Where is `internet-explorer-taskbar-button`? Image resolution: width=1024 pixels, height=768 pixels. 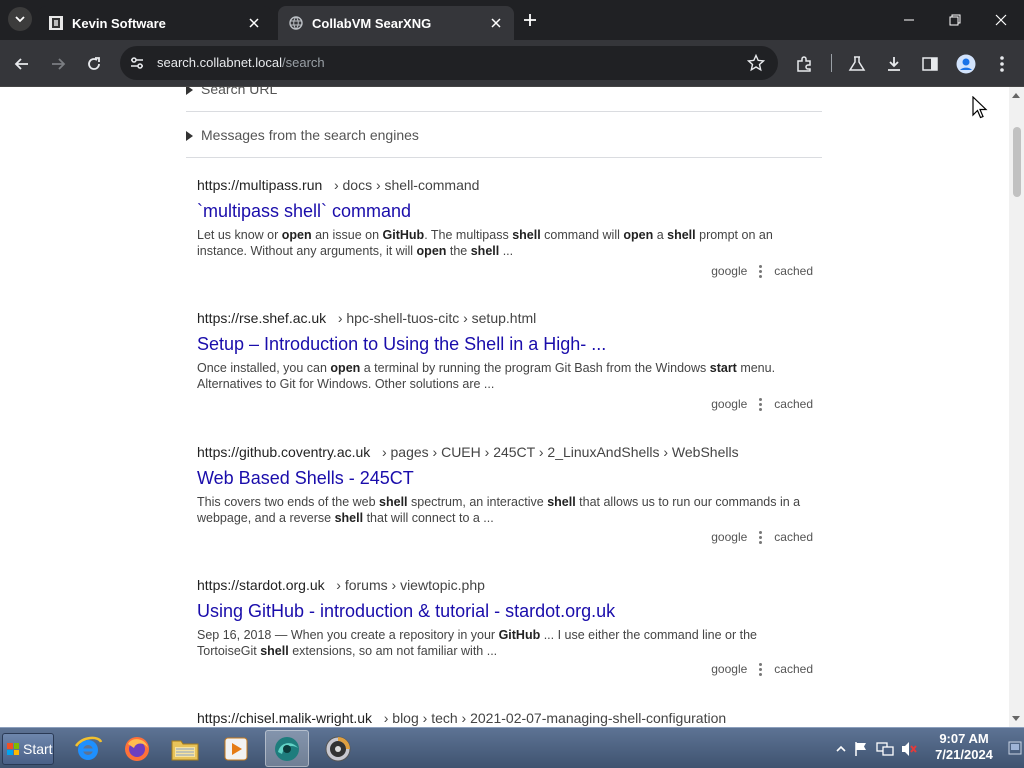
internet-explorer-taskbar-button is located at coordinates (88, 748).